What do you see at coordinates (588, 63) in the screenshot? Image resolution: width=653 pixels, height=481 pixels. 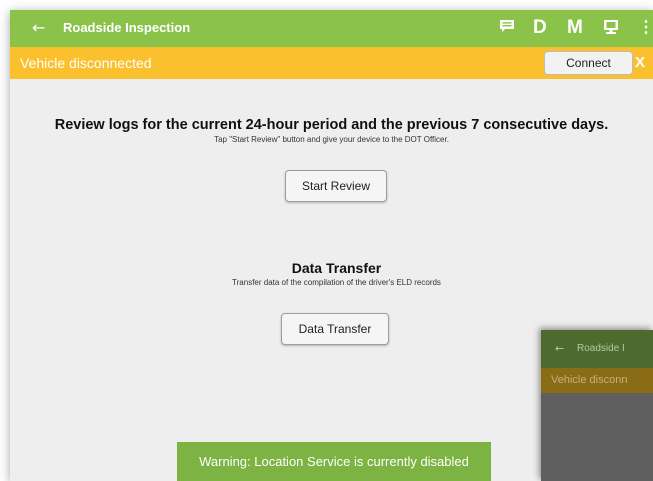 I see `connect-button: Connect` at bounding box center [588, 63].